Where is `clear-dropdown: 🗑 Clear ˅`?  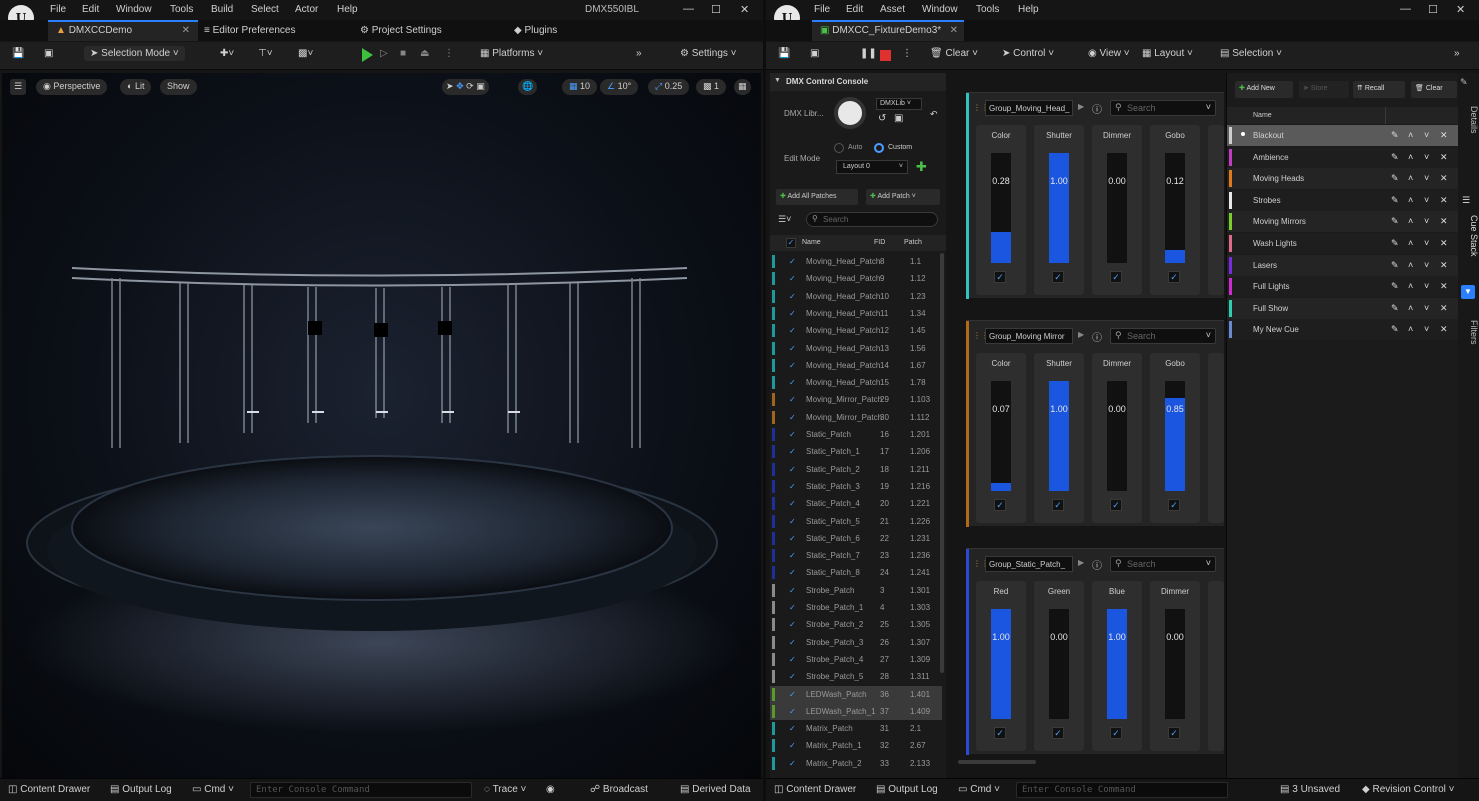
clear-dropdown: 🗑 Clear ˅ is located at coordinates (954, 53).